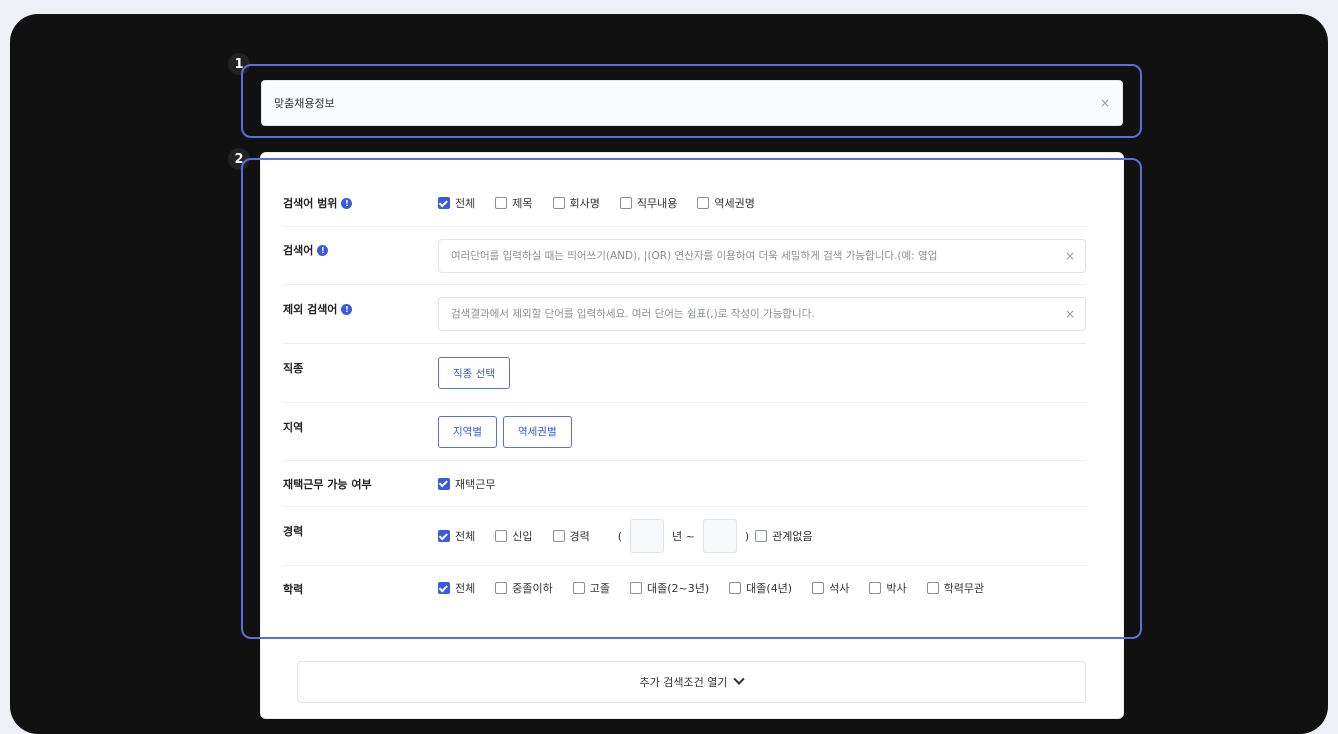 This screenshot has width=1338, height=734. I want to click on scope-option-all: 전체, so click(456, 203).